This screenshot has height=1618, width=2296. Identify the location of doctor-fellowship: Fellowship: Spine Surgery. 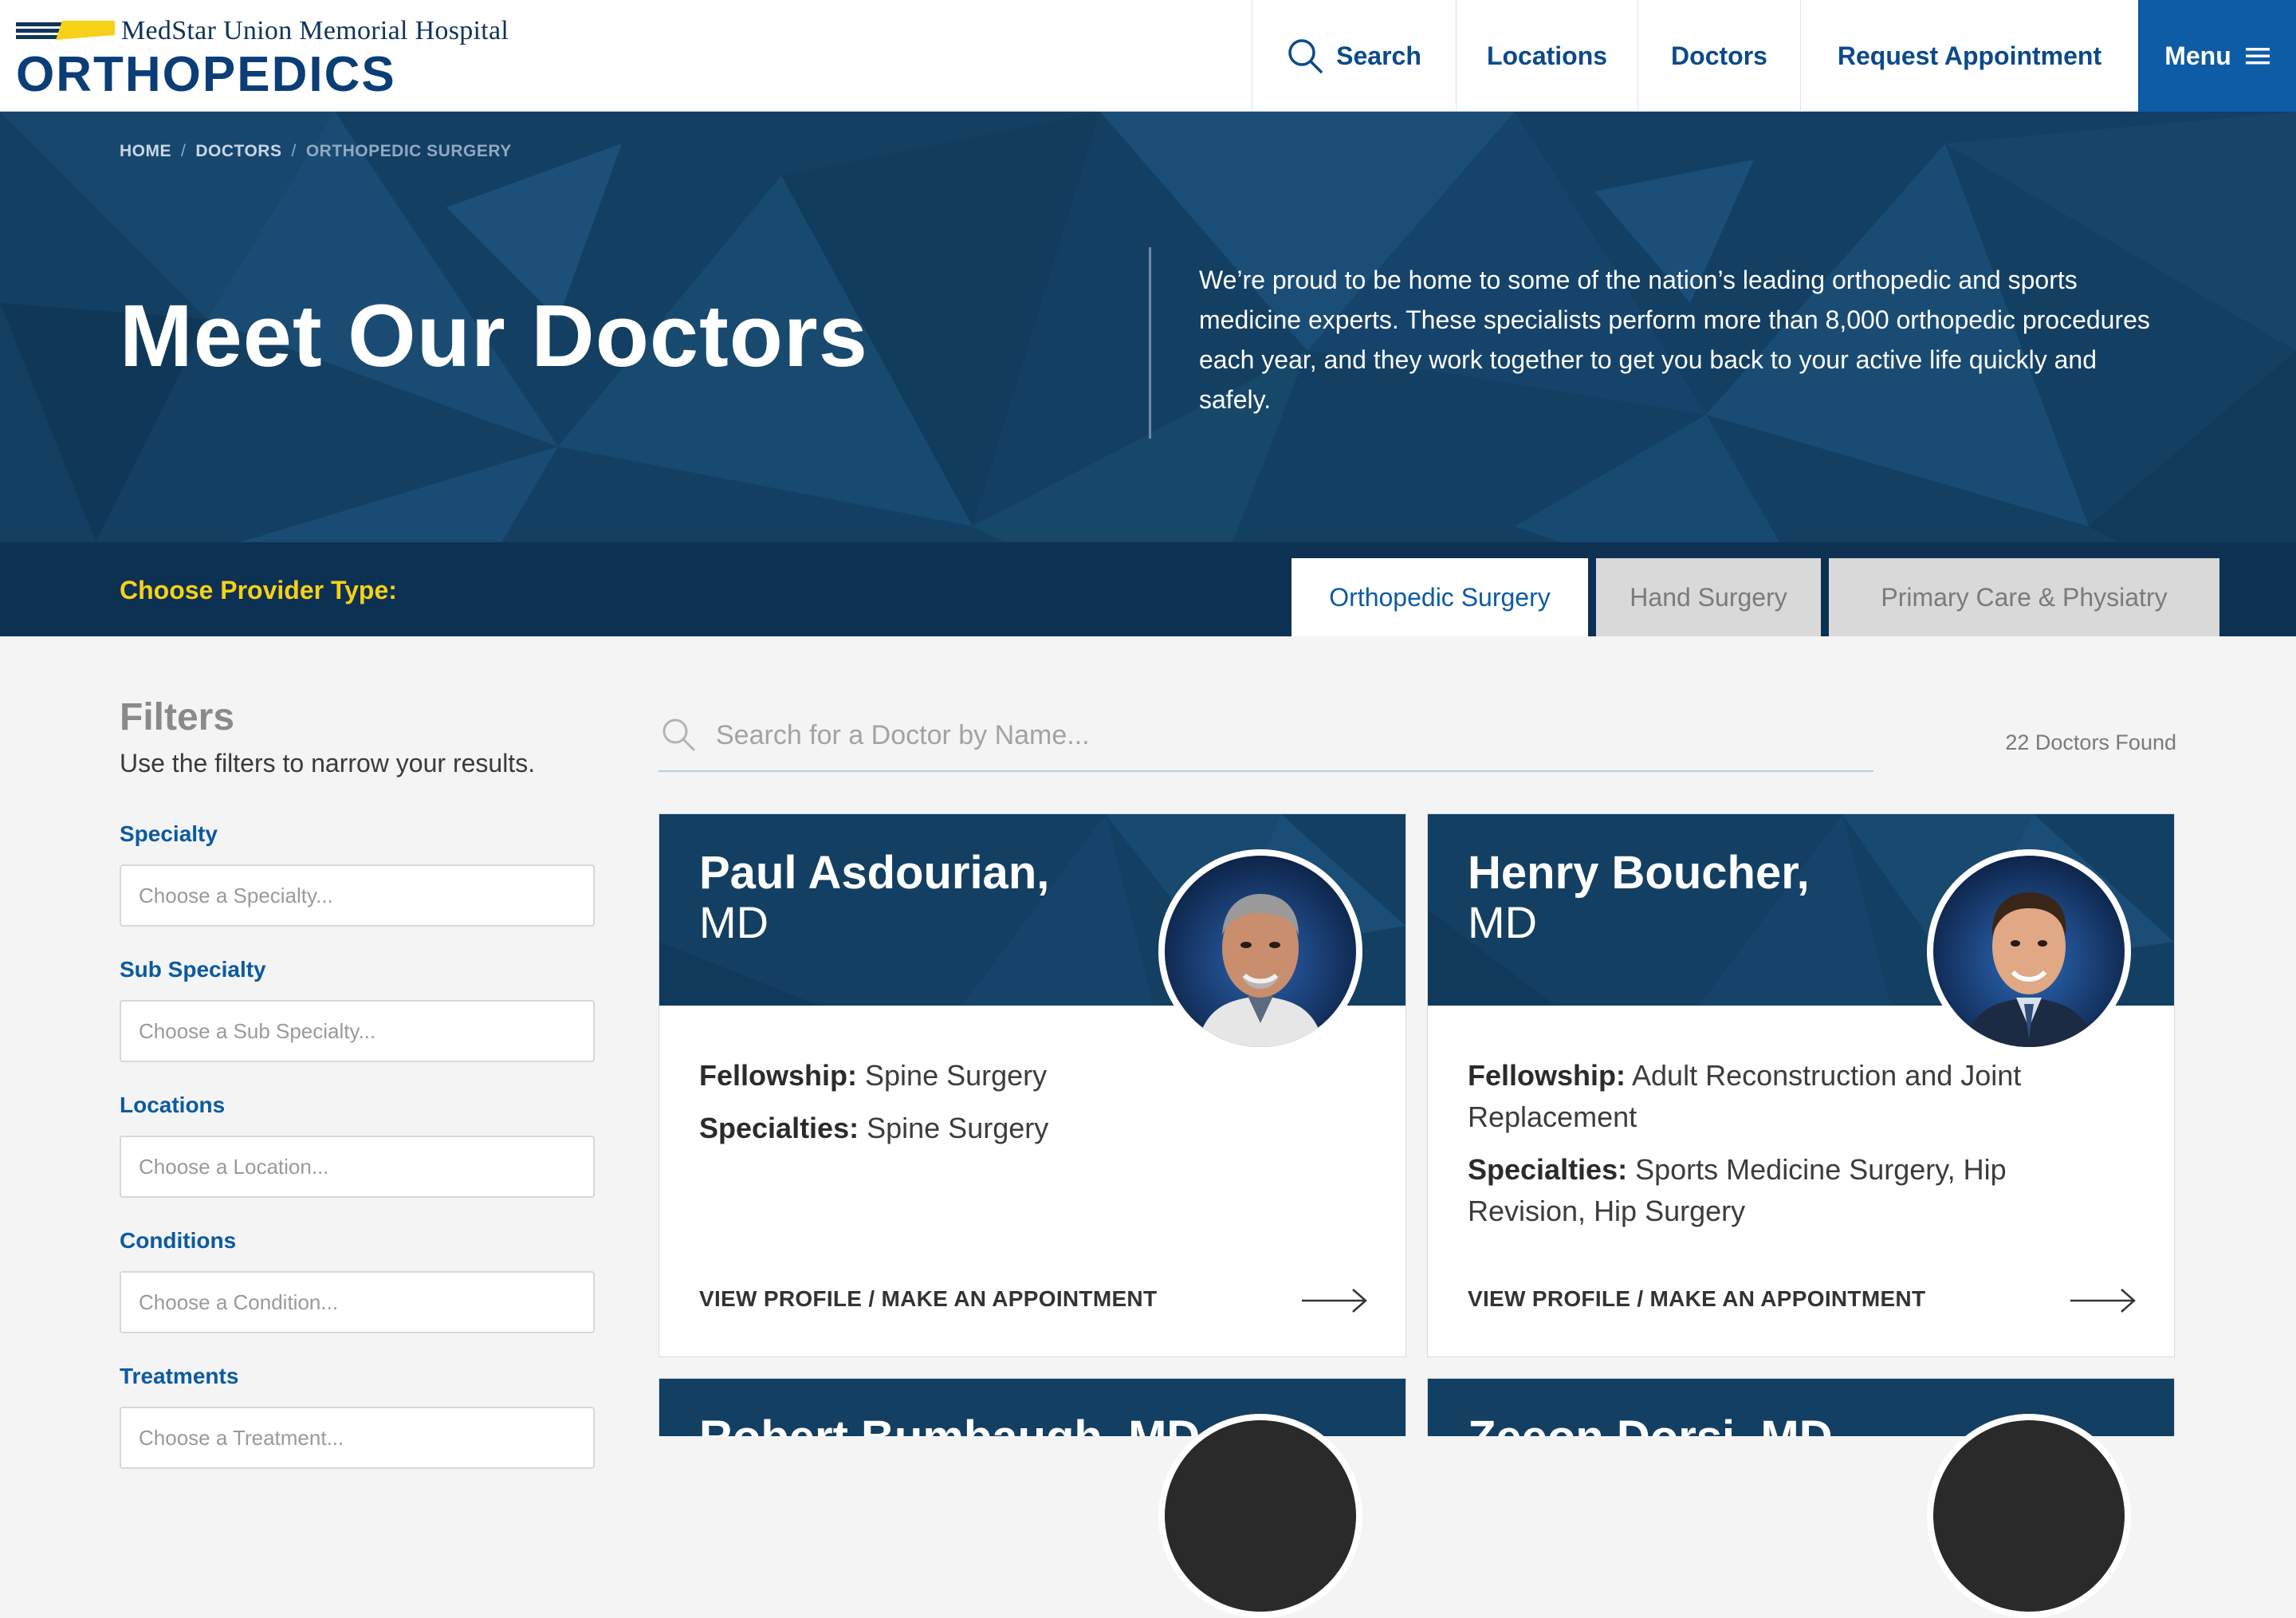
(1010, 1075).